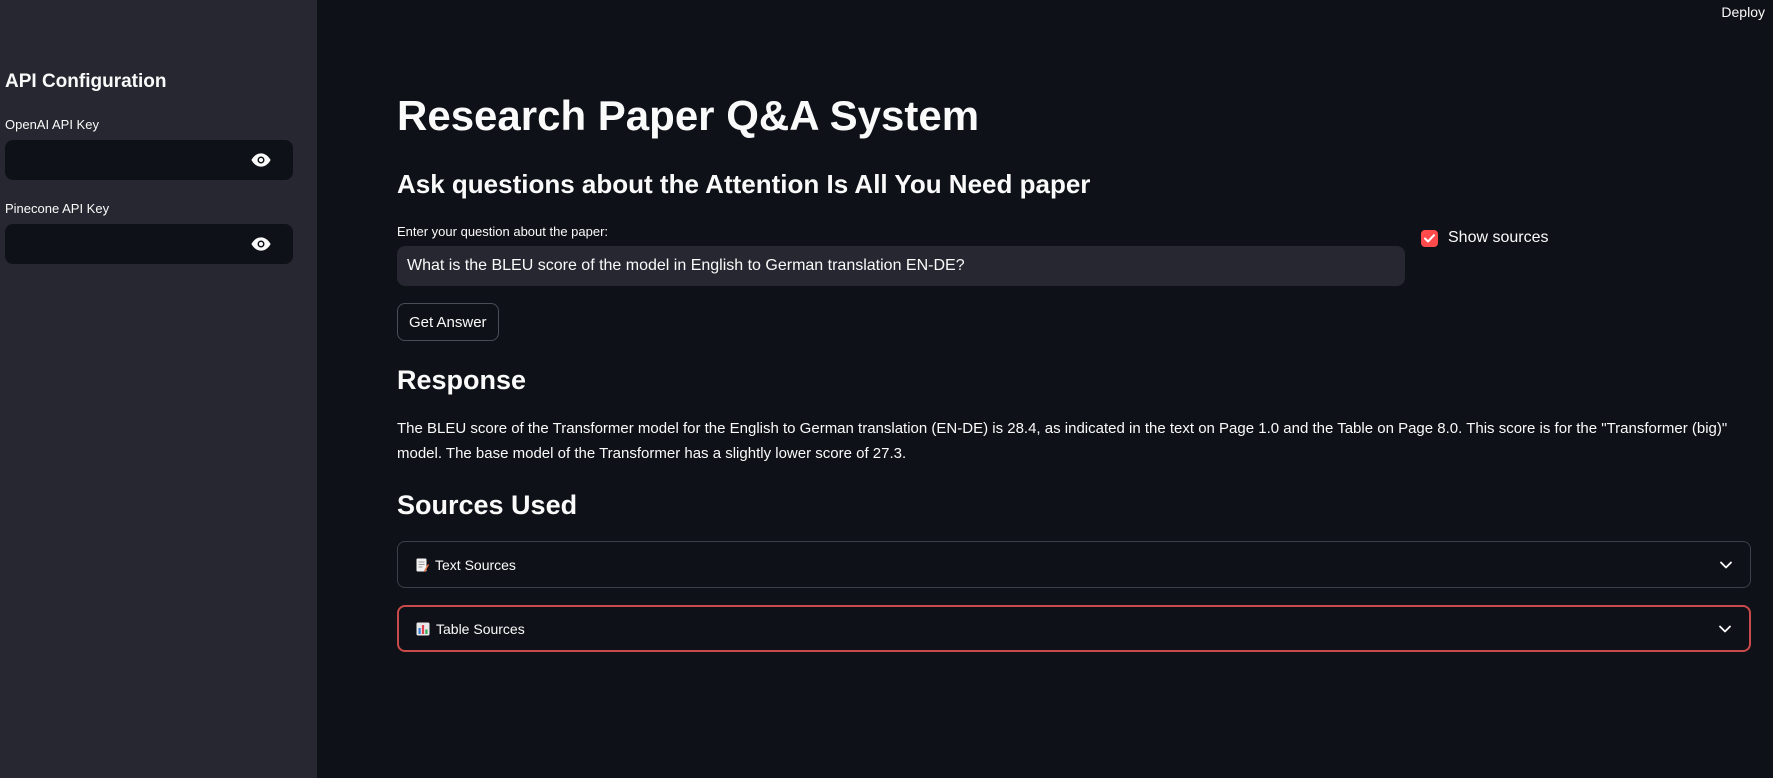 This screenshot has height=778, width=1773. I want to click on show-sources-checkbox: Show sources, so click(1485, 238).